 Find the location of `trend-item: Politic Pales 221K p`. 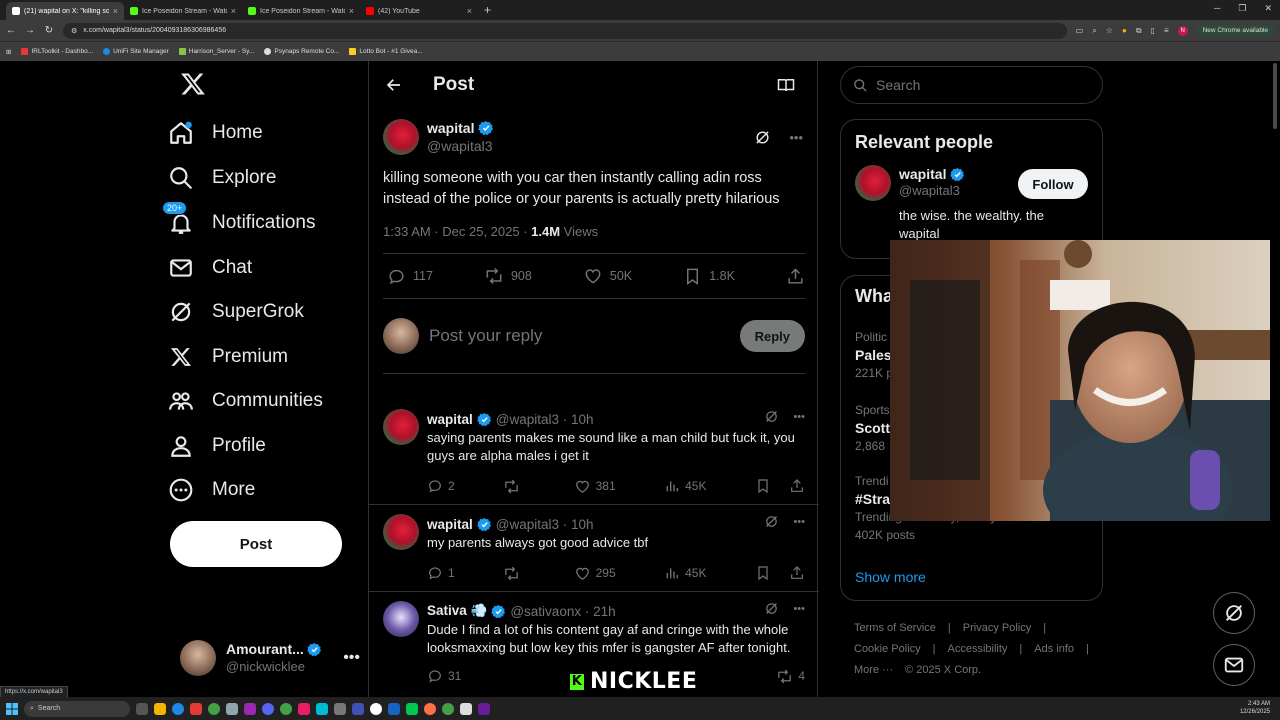

trend-item: Politic Pales 221K p is located at coordinates (874, 355).